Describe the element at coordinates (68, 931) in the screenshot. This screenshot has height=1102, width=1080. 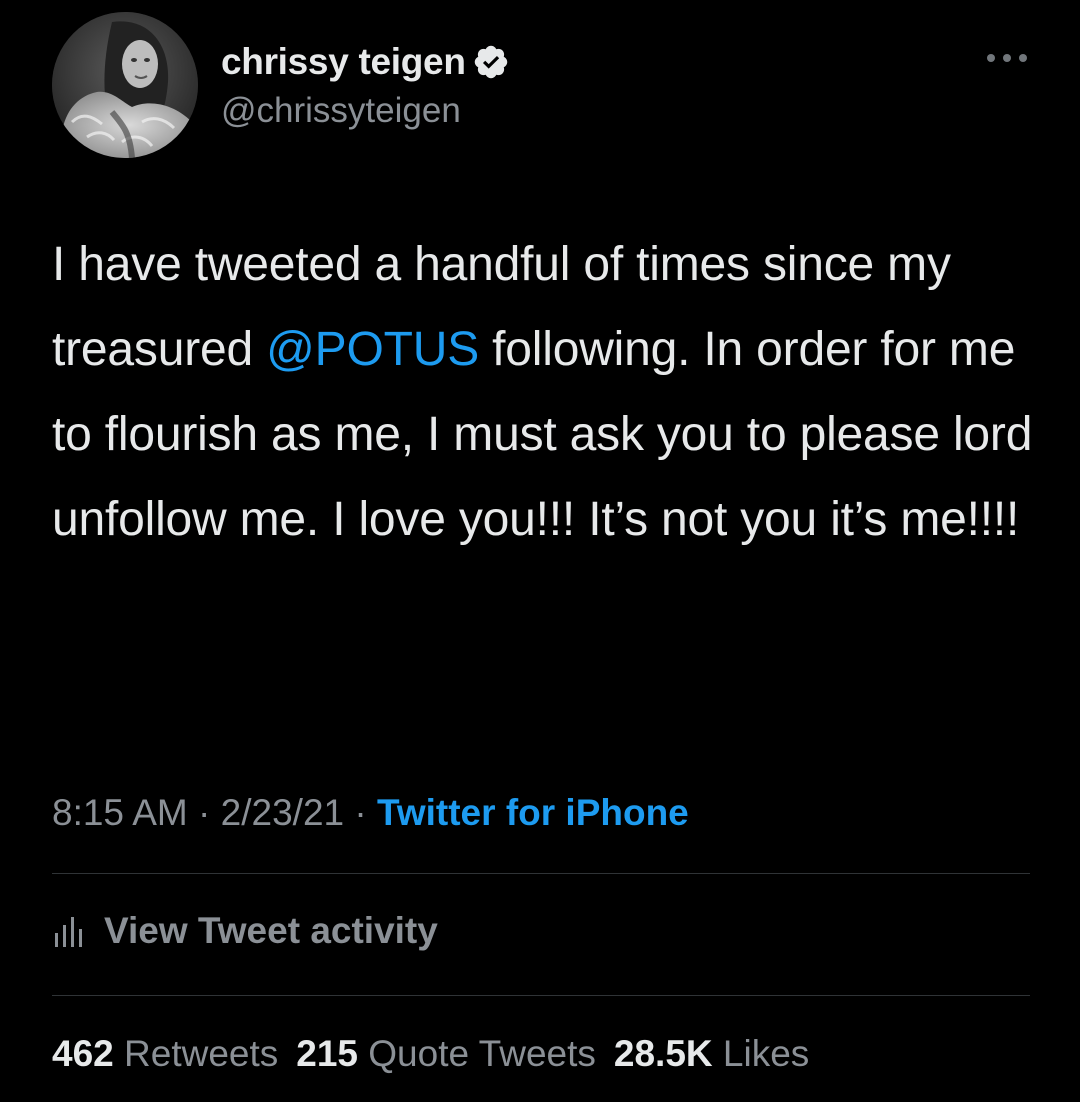
I see `bar-chart-icon` at that location.